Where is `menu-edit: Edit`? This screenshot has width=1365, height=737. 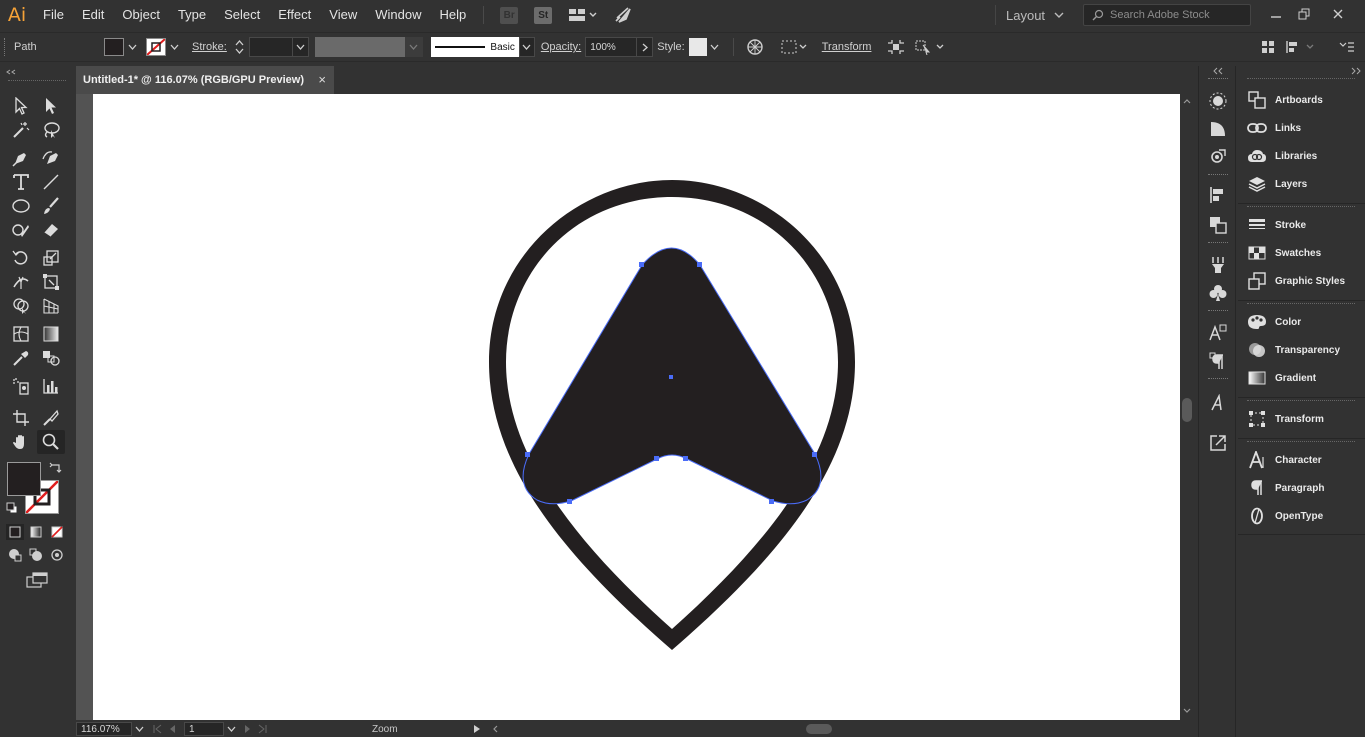 menu-edit: Edit is located at coordinates (93, 15).